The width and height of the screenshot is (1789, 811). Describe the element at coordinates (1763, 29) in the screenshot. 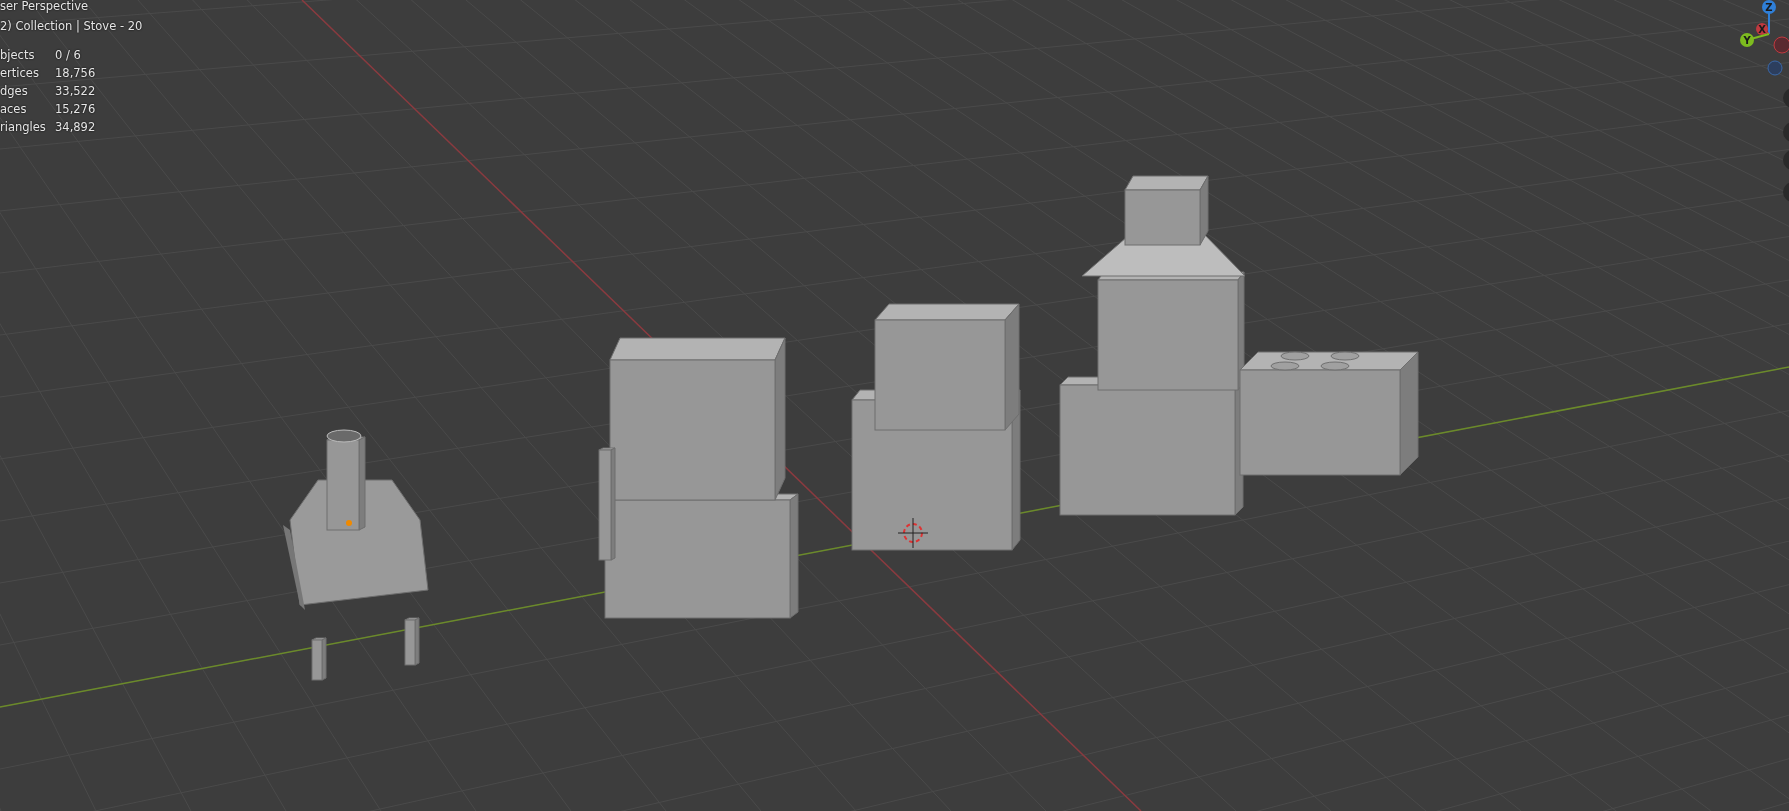

I see `axis-handle: X` at that location.